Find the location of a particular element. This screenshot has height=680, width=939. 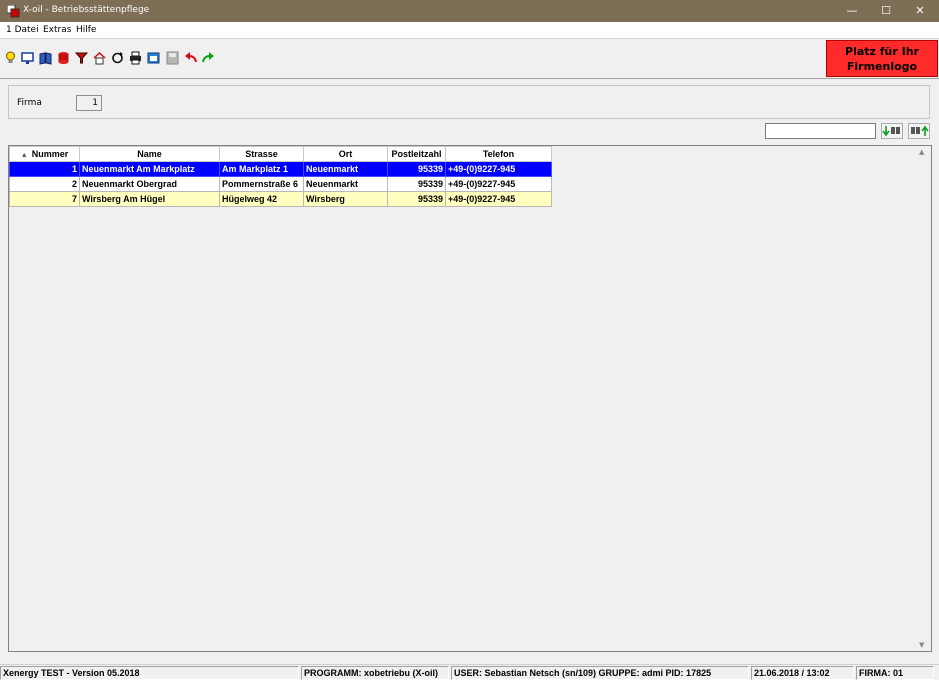

menu-extras: Extras is located at coordinates (57, 30).